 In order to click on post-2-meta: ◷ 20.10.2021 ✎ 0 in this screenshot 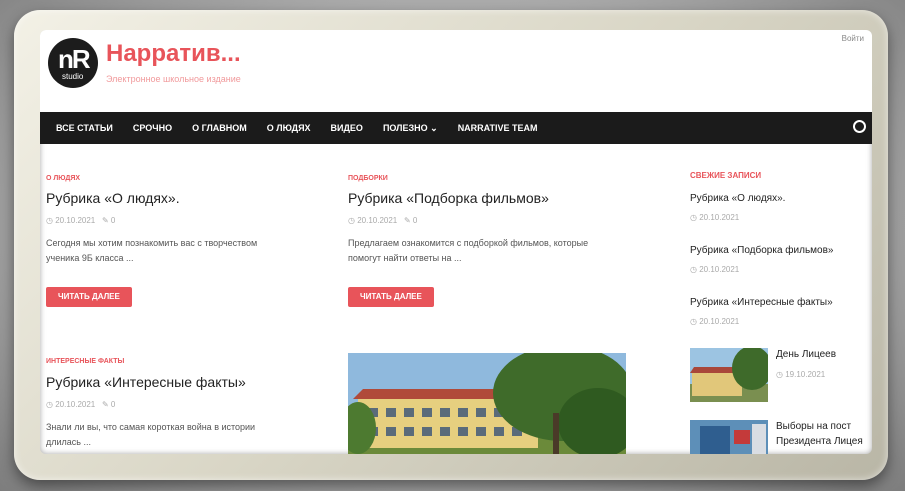, I will do `click(382, 220)`.